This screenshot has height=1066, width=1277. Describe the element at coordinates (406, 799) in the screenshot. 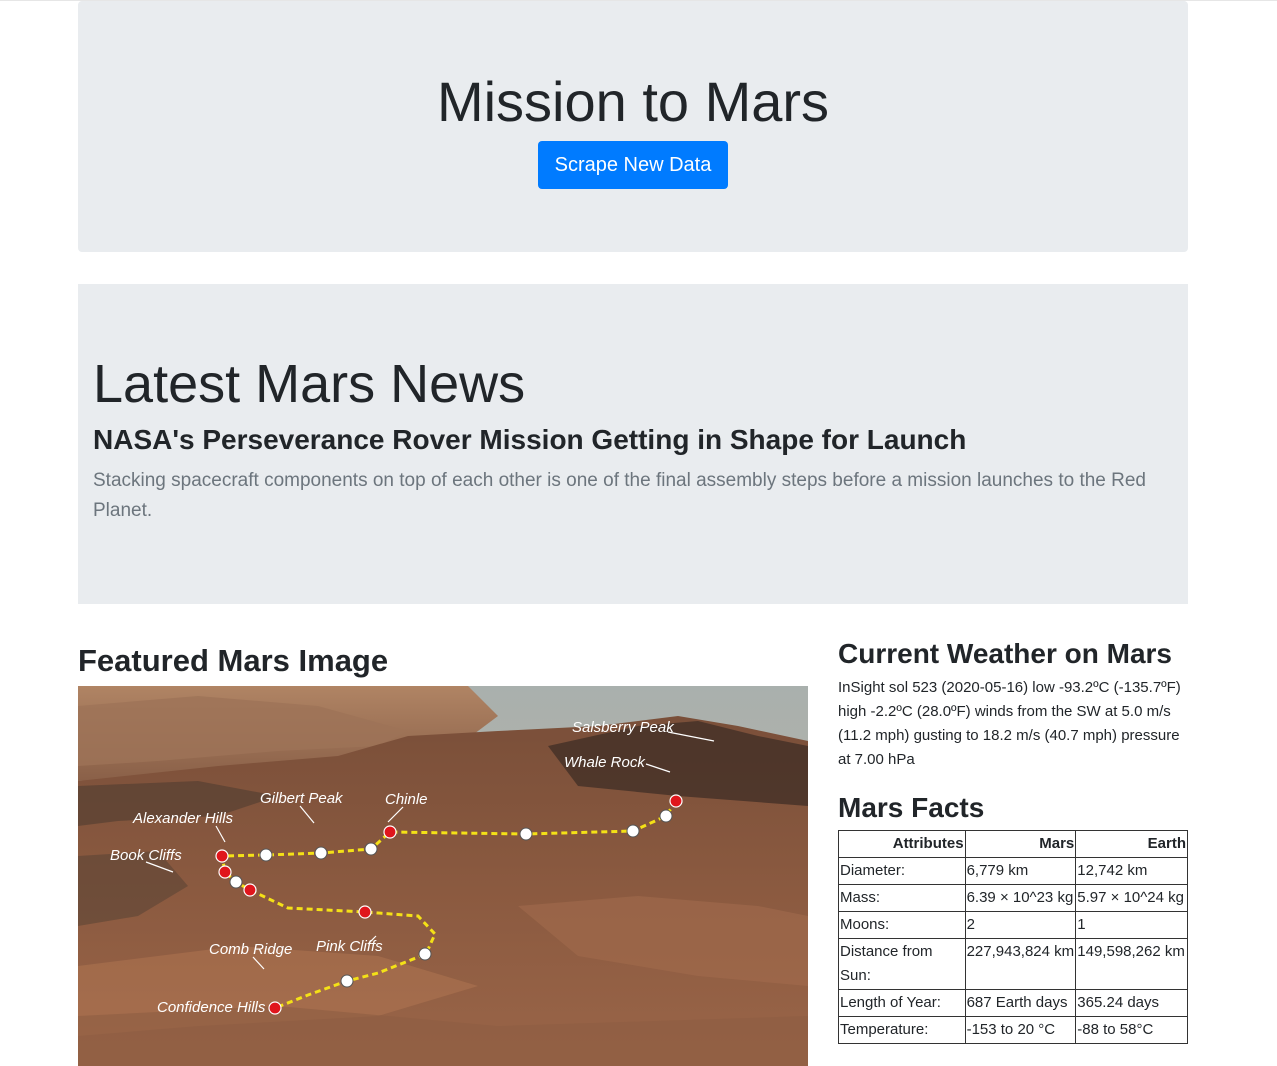

I see `label-chinle: Chinle` at that location.